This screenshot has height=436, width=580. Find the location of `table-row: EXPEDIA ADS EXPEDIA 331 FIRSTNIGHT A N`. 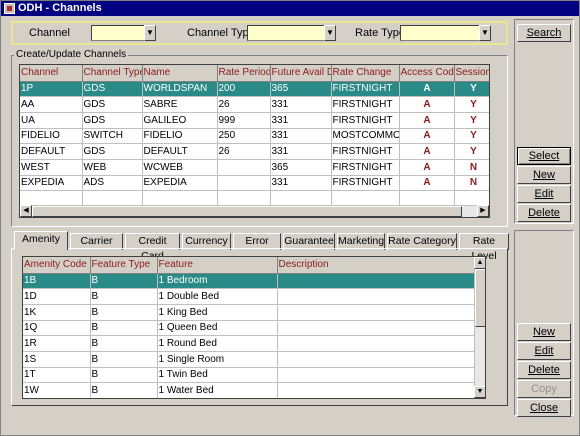

table-row: EXPEDIA ADS EXPEDIA 331 FIRSTNIGHT A N is located at coordinates (254, 183).